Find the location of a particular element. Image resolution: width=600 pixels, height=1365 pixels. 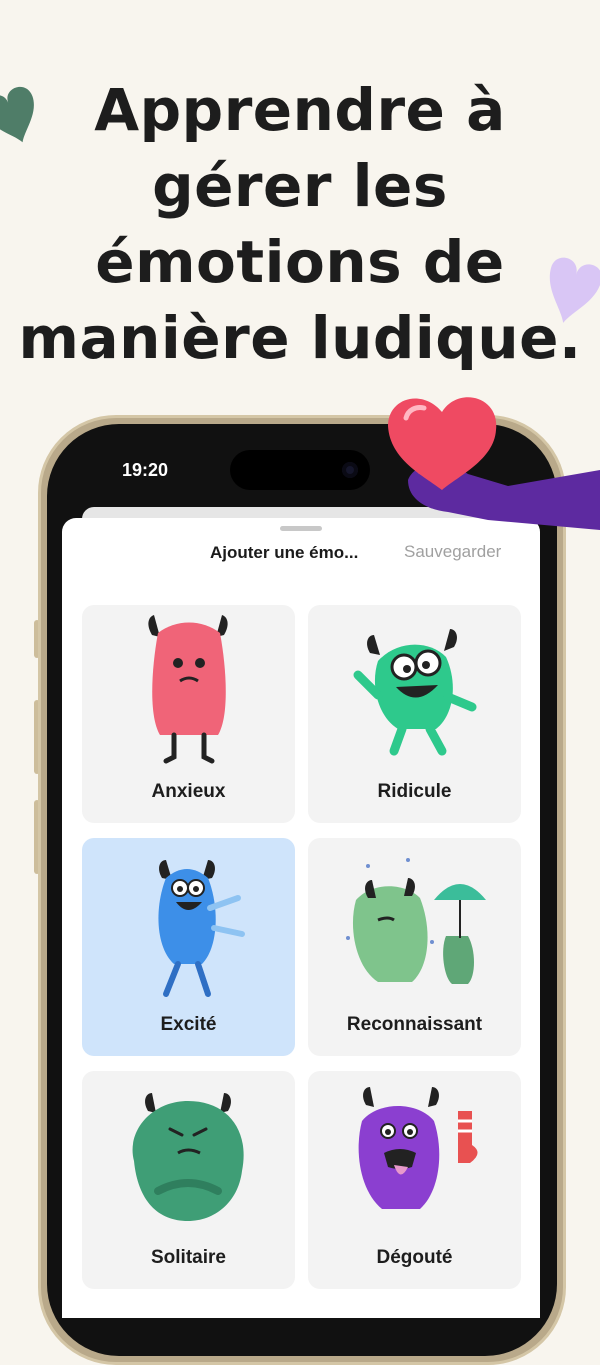

headline-line-4: manière ludique. is located at coordinates (300, 338).